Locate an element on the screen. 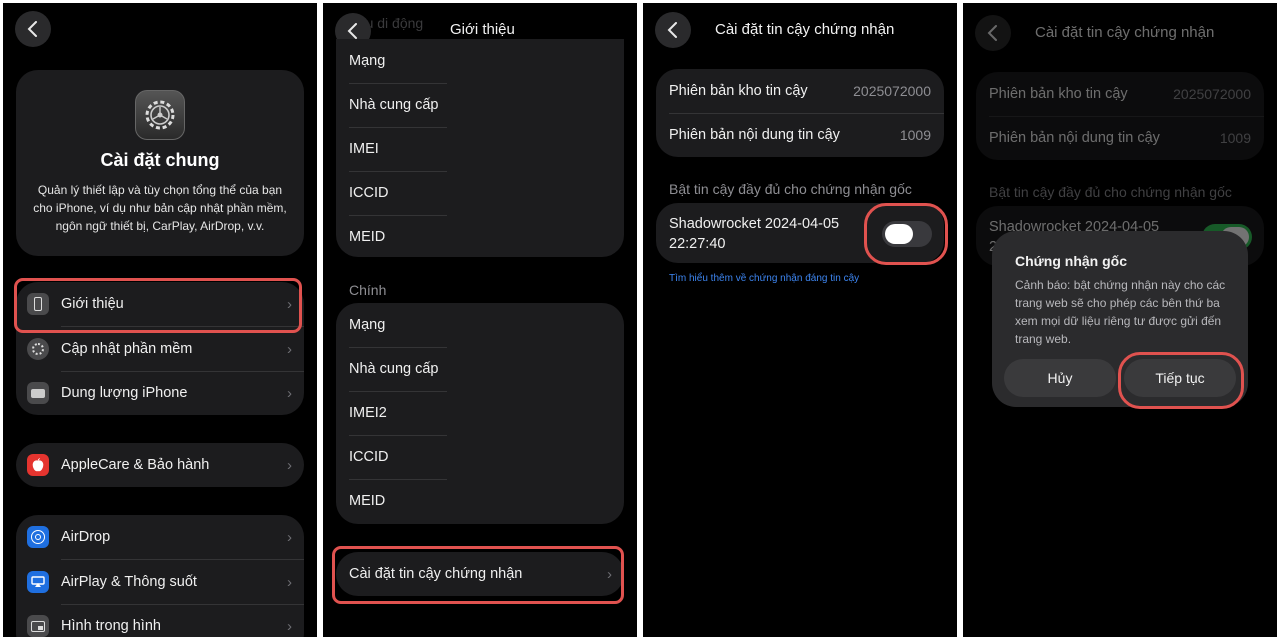 Image resolution: width=1280 pixels, height=640 pixels. highlight-about is located at coordinates (158, 305).